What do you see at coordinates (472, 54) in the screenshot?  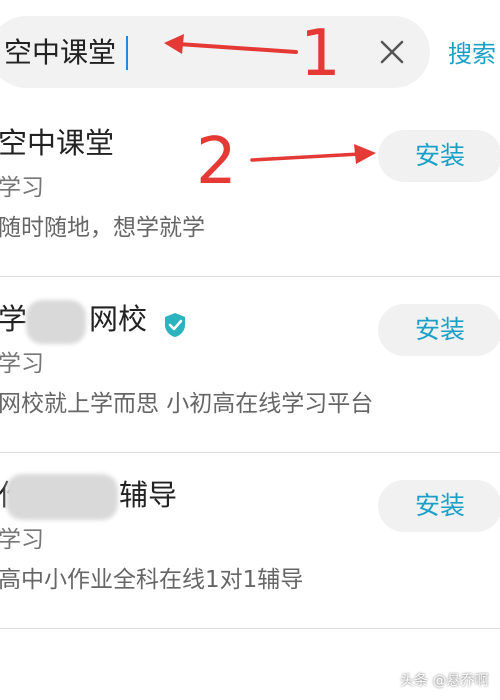 I see `search-button: 搜索` at bounding box center [472, 54].